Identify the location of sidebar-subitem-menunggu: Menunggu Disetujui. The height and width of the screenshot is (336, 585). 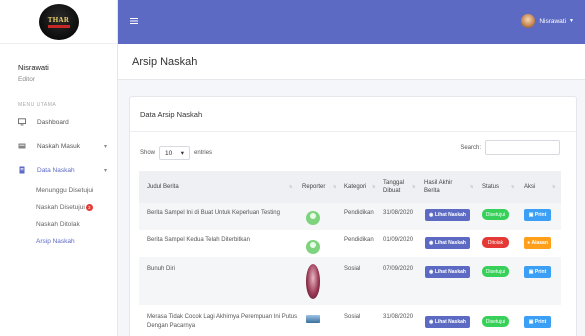
(58, 190).